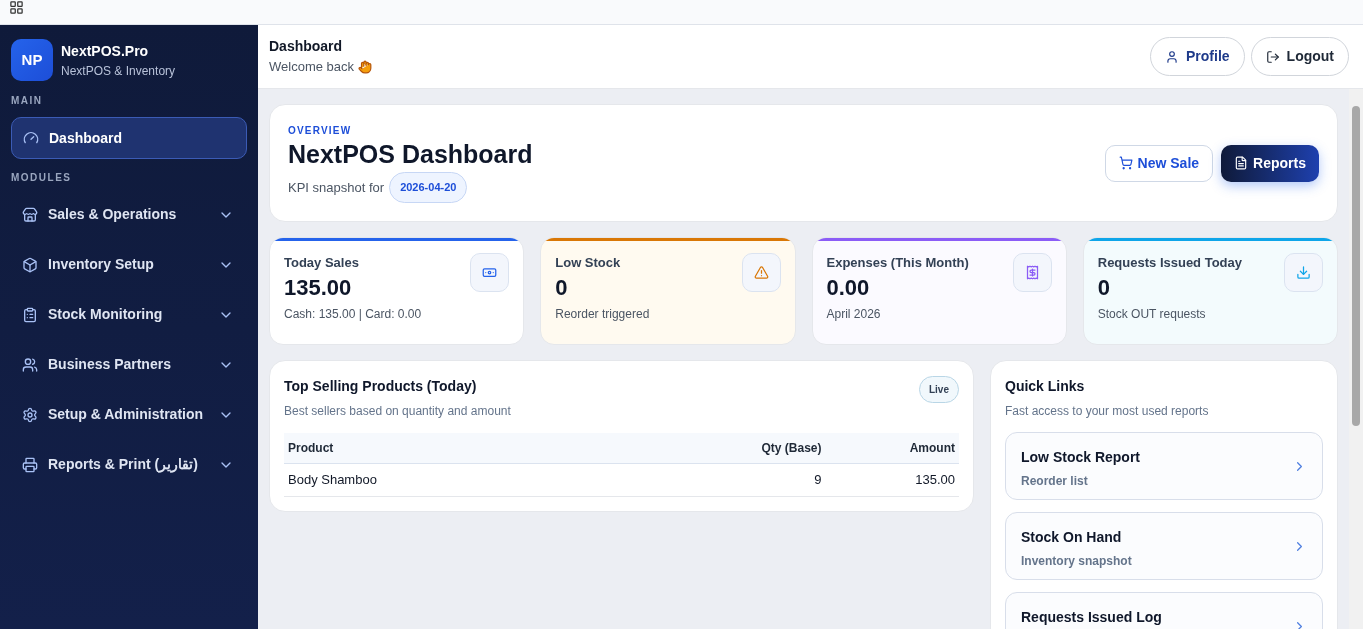  Describe the element at coordinates (129, 214) in the screenshot. I see `nav-item: Sales & Operations` at that location.